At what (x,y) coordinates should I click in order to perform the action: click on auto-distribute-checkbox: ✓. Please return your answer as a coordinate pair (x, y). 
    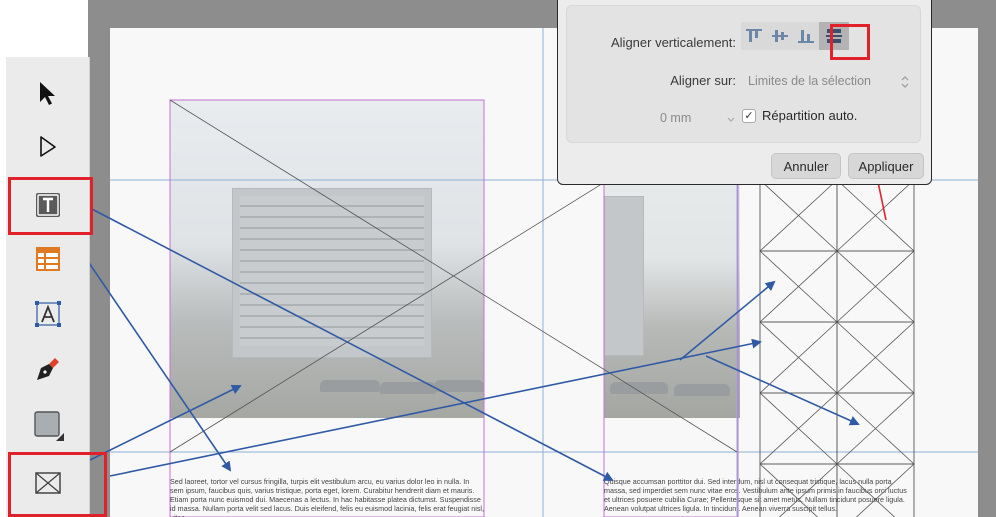
    Looking at the image, I should click on (749, 116).